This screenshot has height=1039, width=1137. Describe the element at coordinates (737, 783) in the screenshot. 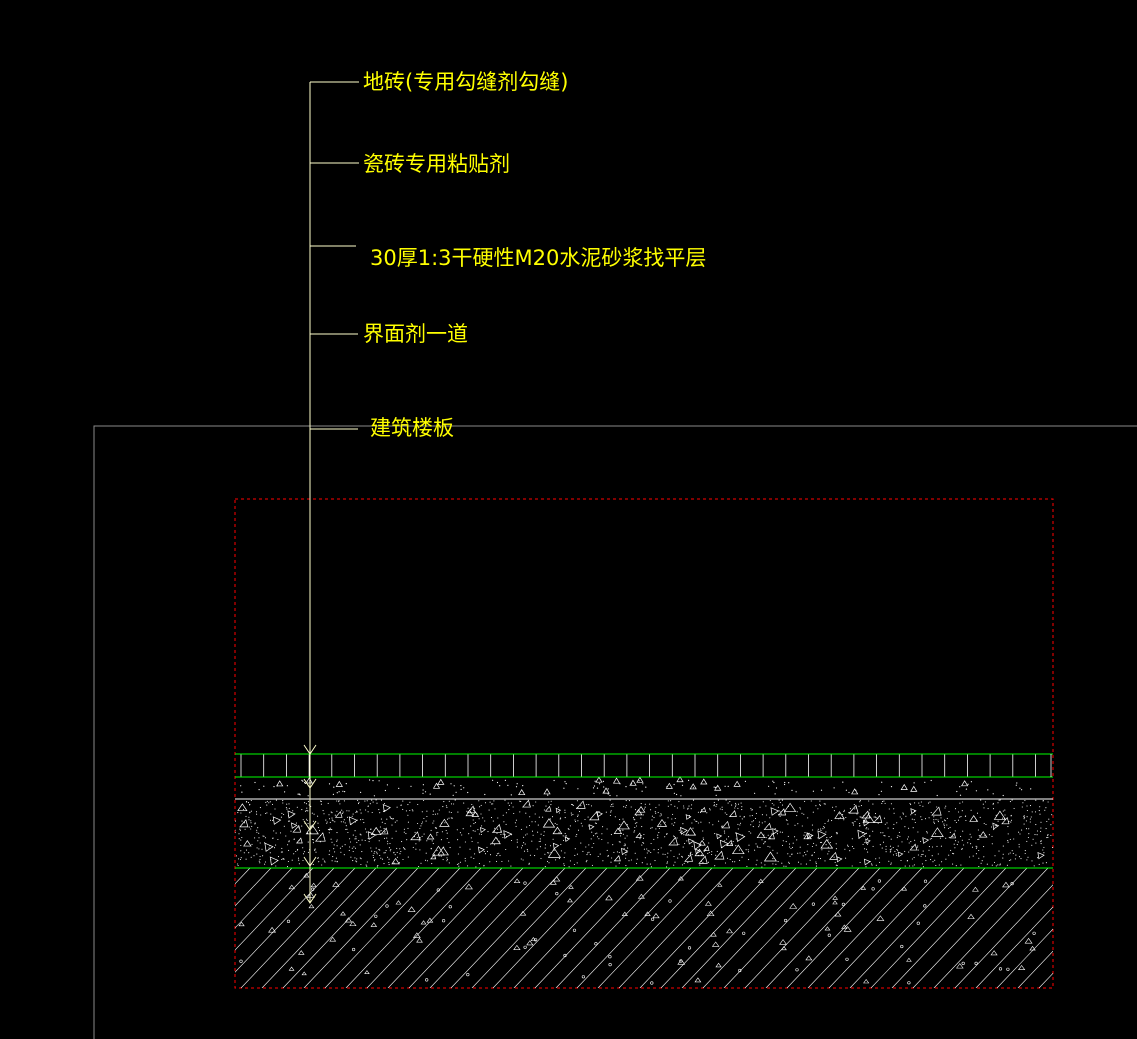

I see `adhesive-aggregate` at that location.